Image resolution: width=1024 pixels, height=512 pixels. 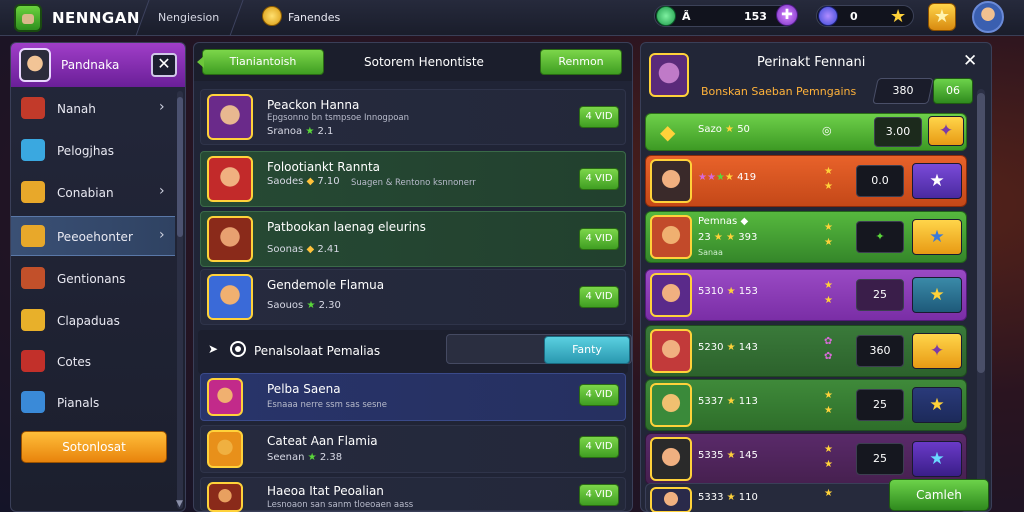 I want to click on green-gem-icon, so click(x=666, y=16).